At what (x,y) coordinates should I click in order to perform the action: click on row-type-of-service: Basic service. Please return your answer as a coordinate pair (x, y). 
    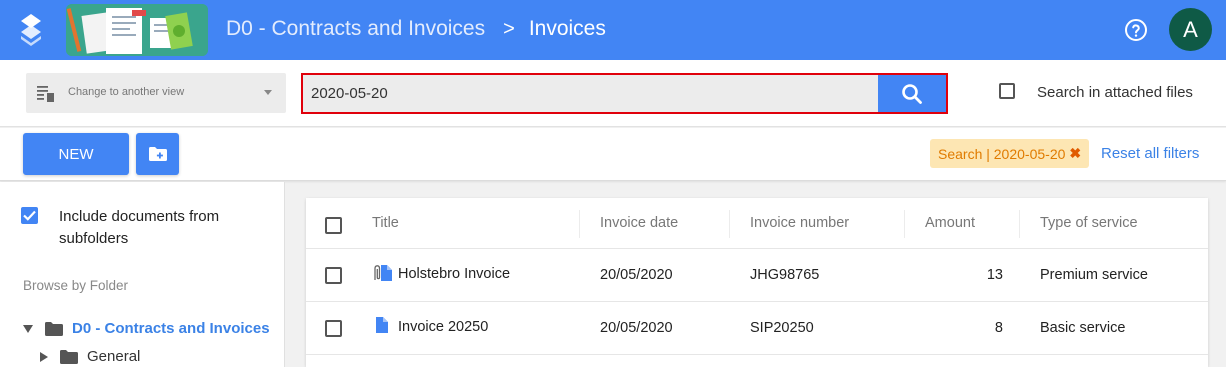
    Looking at the image, I should click on (1083, 328).